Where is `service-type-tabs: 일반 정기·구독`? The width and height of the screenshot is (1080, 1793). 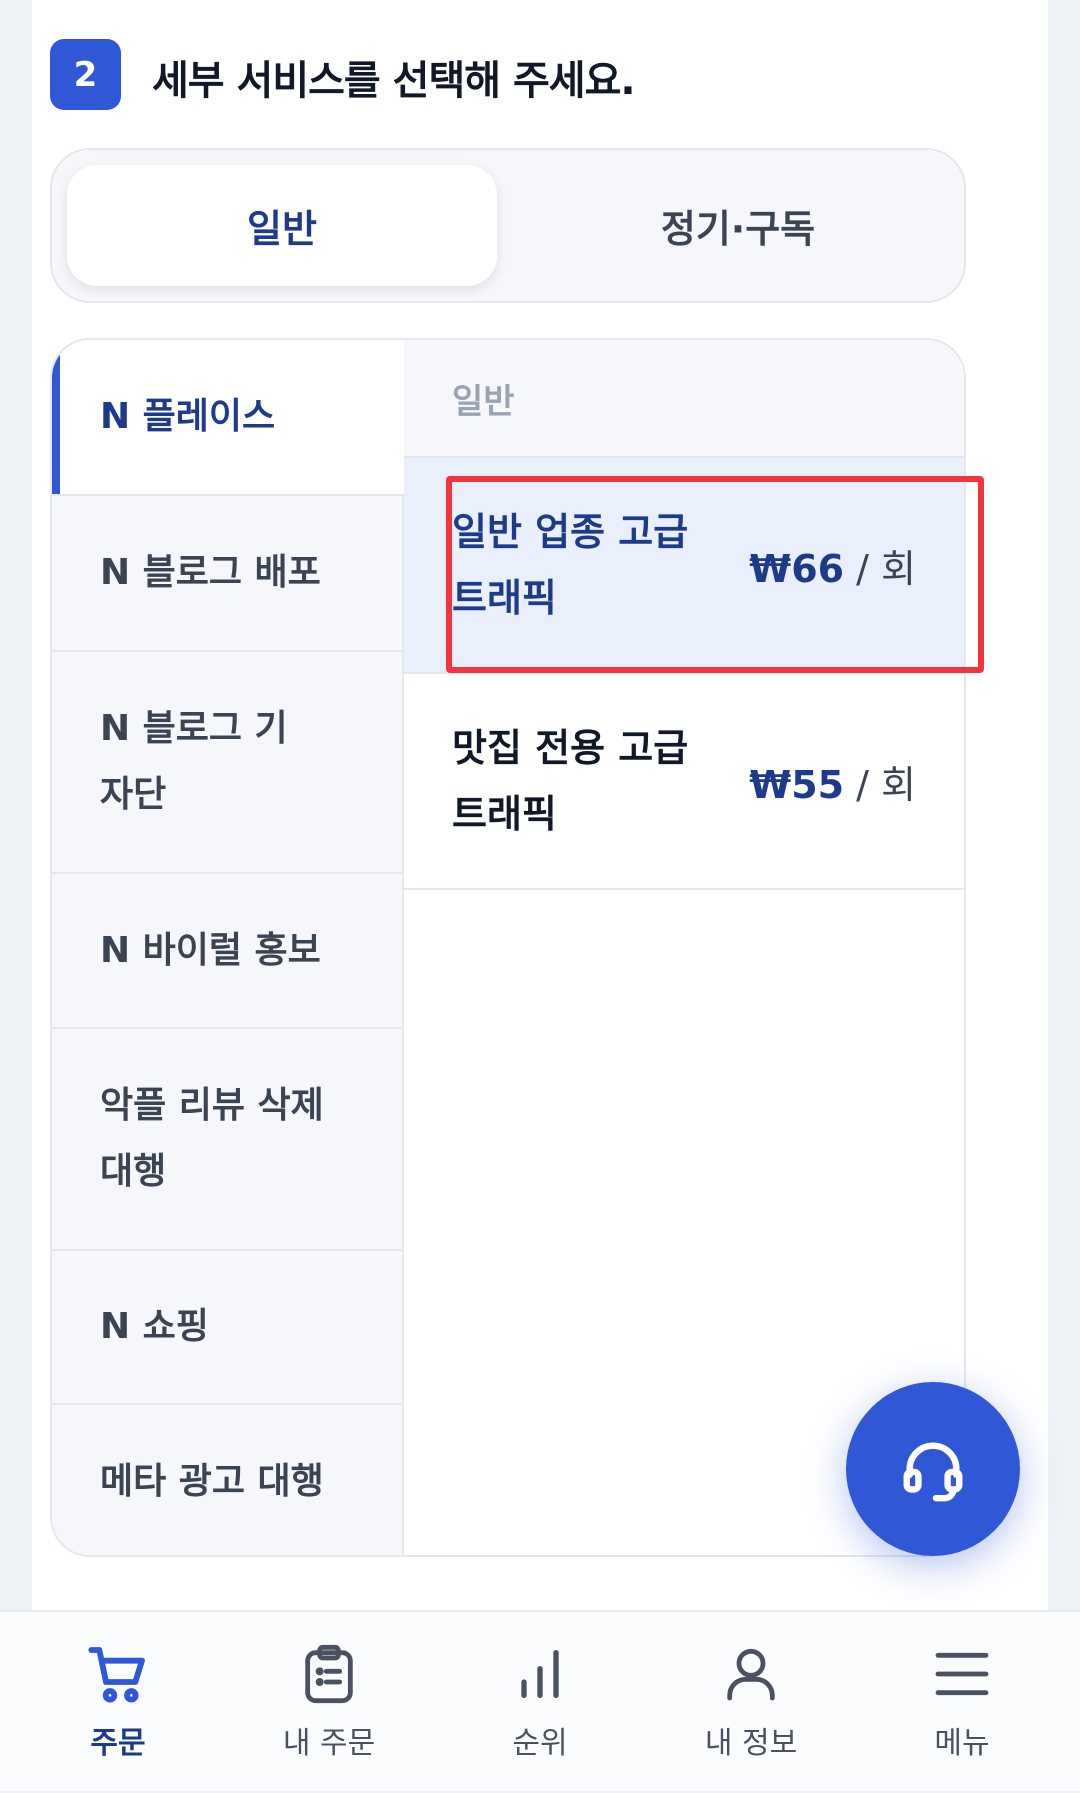
service-type-tabs: 일반 정기·구독 is located at coordinates (508, 225).